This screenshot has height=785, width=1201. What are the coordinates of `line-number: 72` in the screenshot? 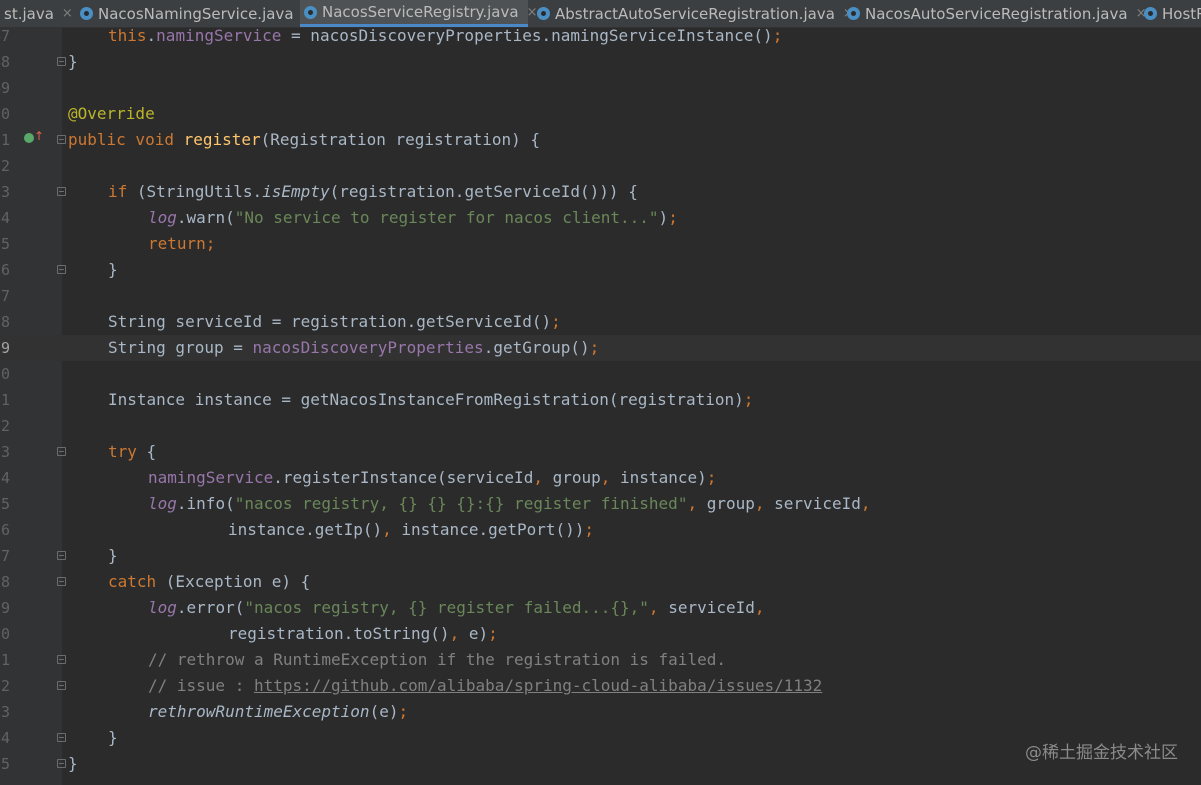 It's located at (5, 686).